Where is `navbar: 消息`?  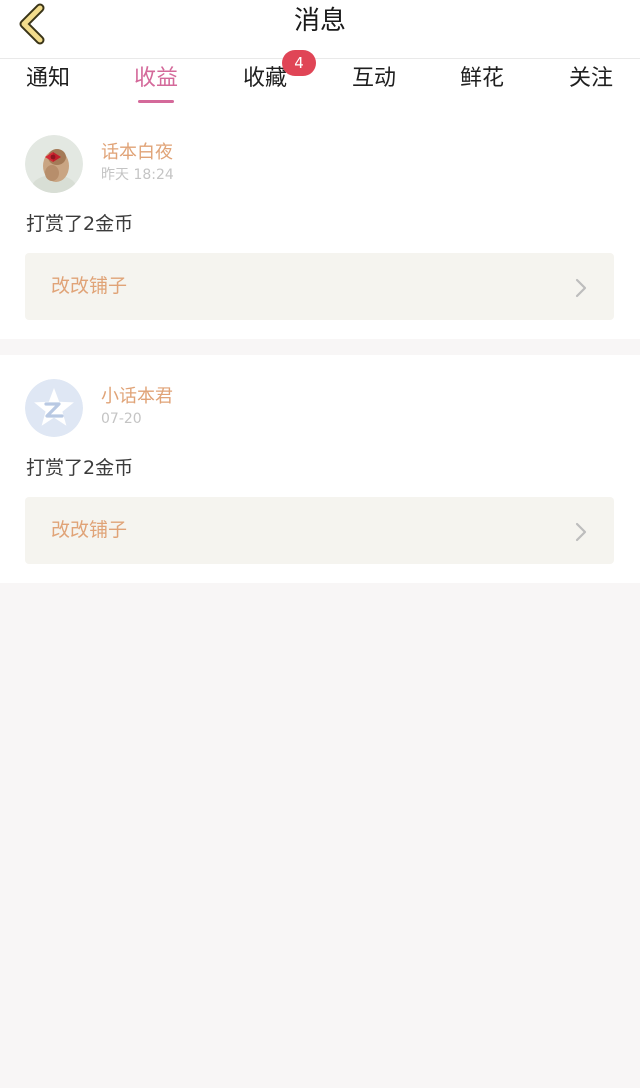
navbar: 消息 is located at coordinates (320, 29).